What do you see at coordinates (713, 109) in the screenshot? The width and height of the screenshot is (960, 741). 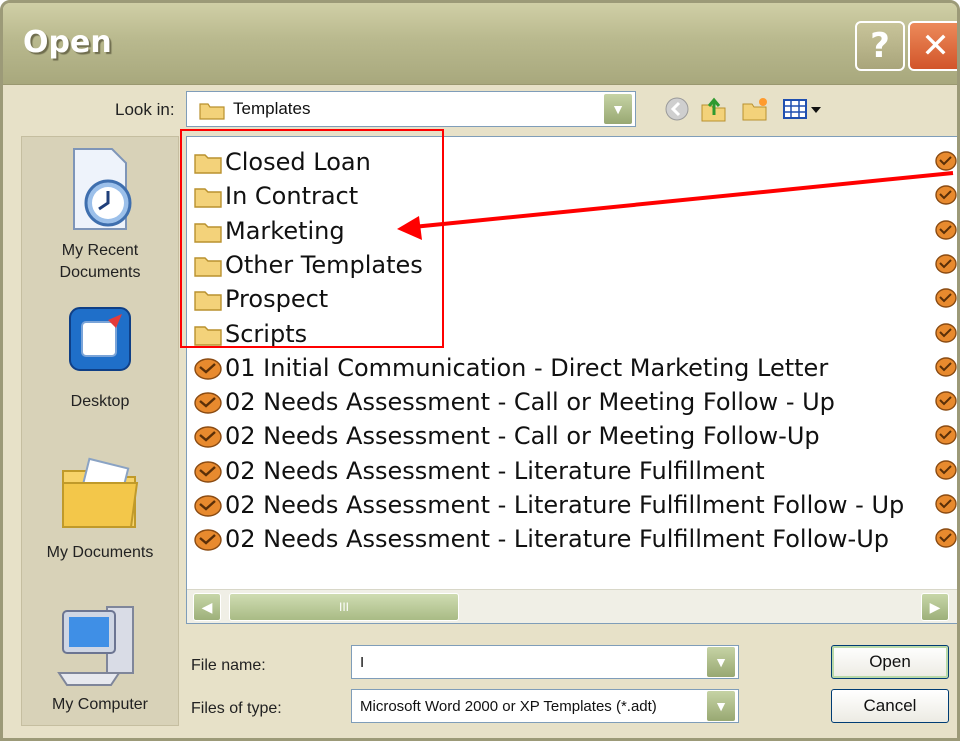 I see `up-folder-icon` at bounding box center [713, 109].